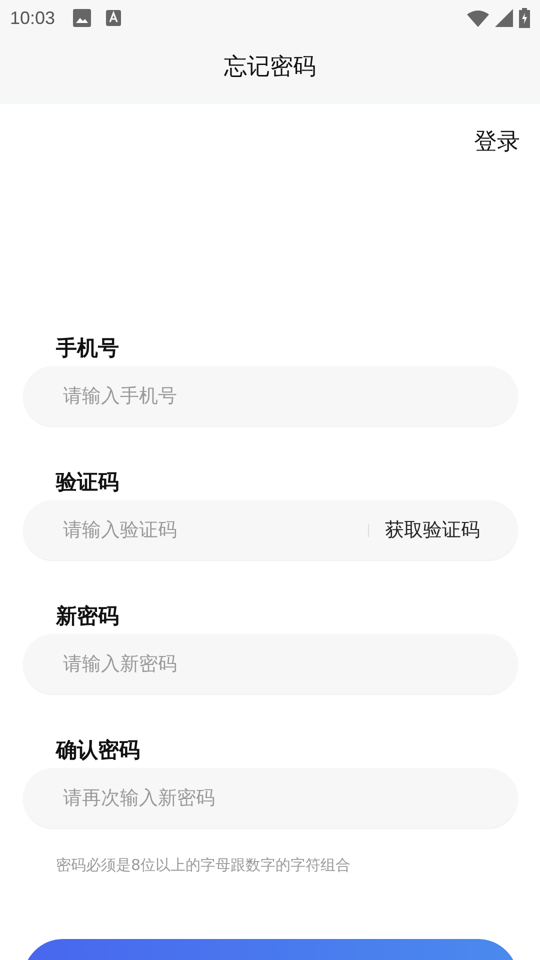 The width and height of the screenshot is (540, 960). What do you see at coordinates (270, 67) in the screenshot?
I see `page-title: 忘记密码` at bounding box center [270, 67].